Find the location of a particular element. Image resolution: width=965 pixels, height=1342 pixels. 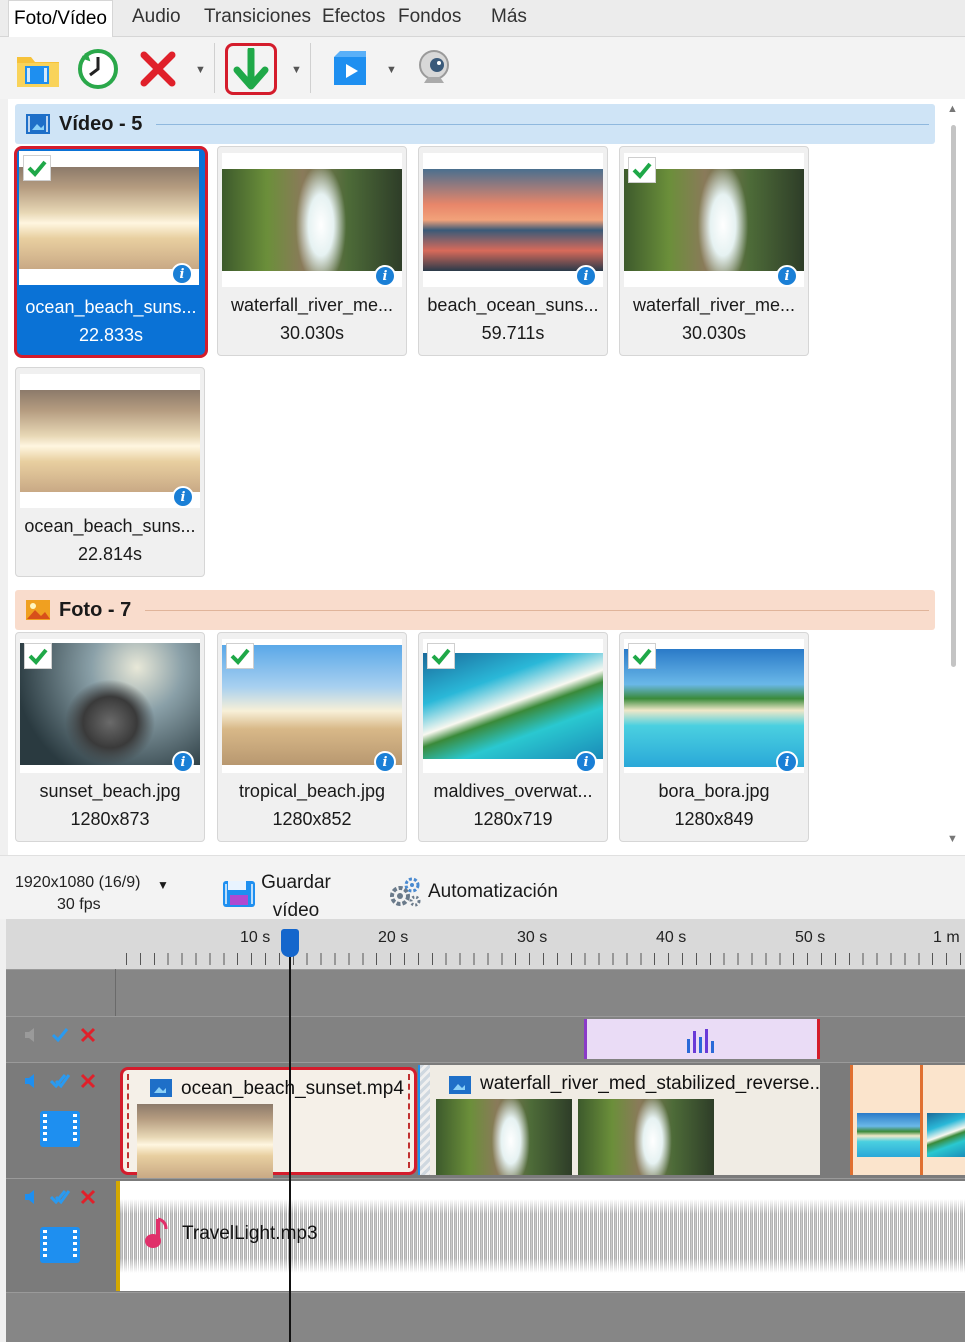

time-ruler: 10 s 20 s 30 s 40 s 50 s 1 m is located at coordinates (485, 944).